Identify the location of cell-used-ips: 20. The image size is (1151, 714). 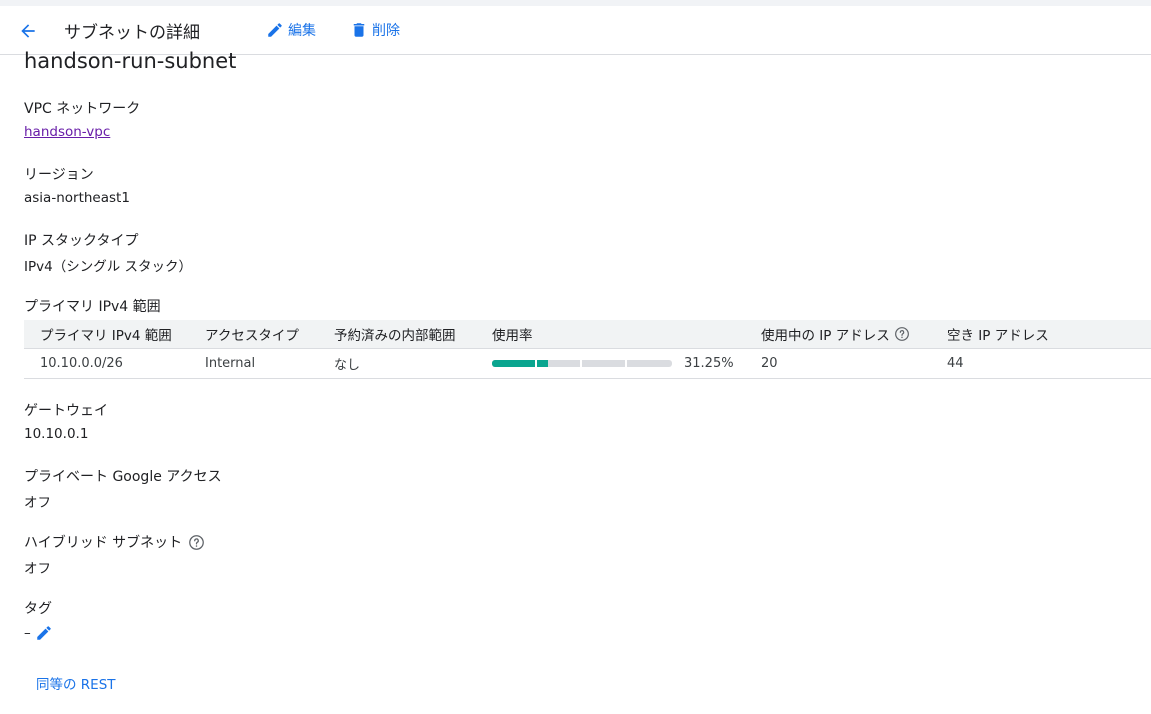
(769, 363).